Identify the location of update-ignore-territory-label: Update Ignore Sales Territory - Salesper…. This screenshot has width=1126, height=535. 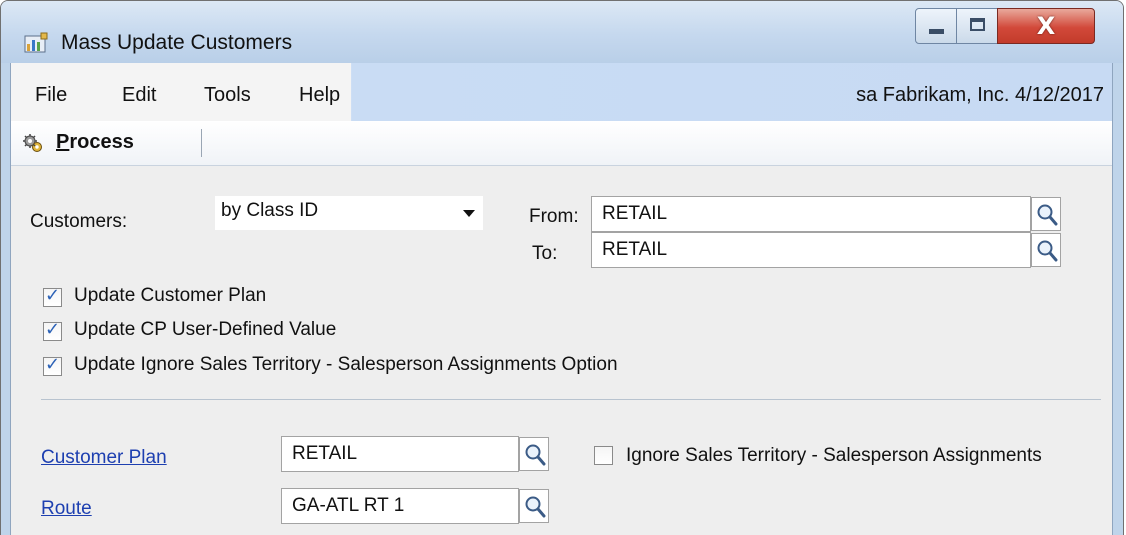
(346, 364).